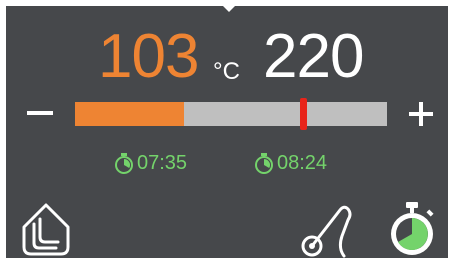  What do you see at coordinates (46, 230) in the screenshot?
I see `program-icon` at bounding box center [46, 230].